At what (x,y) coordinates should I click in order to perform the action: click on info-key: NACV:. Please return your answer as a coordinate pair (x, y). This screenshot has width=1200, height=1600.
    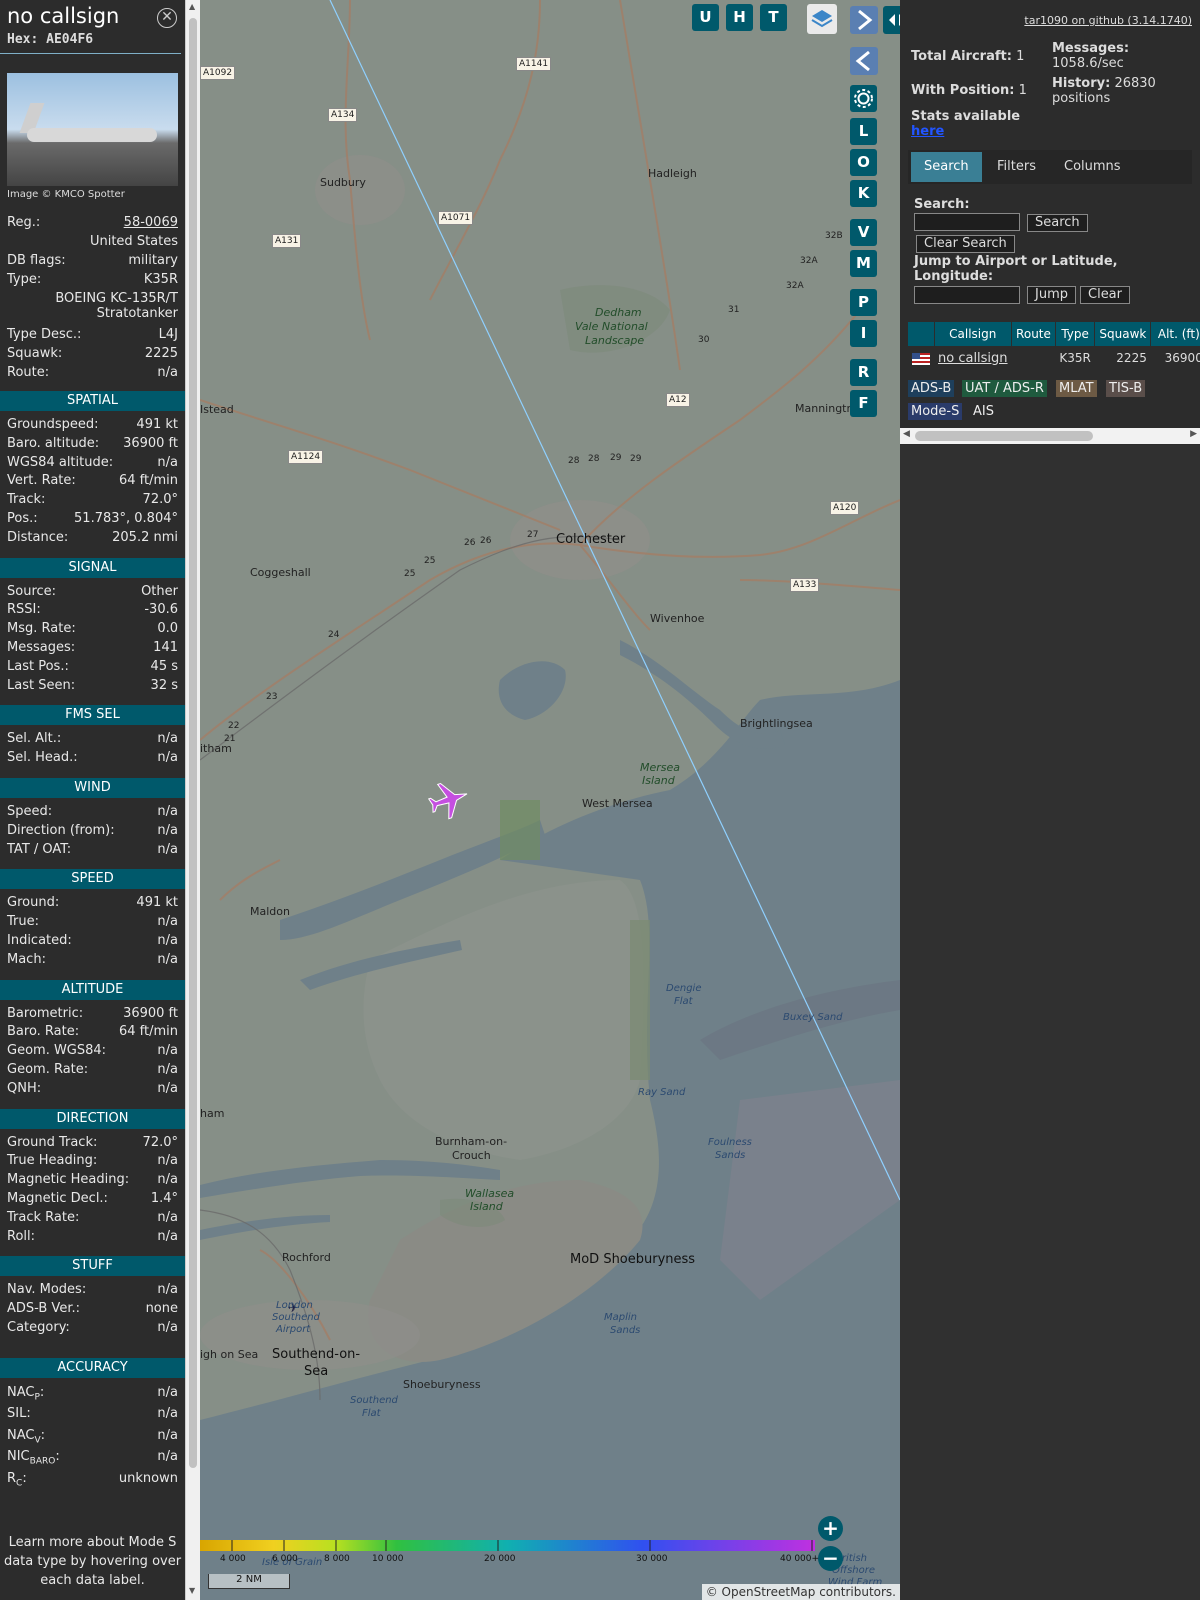
    Looking at the image, I should click on (26, 1437).